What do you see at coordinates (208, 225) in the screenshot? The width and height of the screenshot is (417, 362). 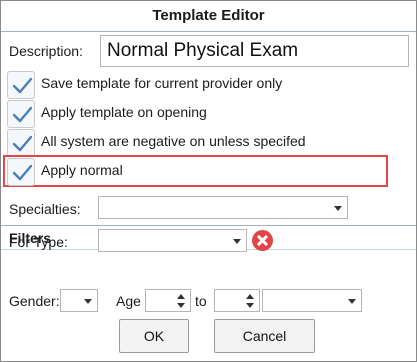 I see `filters-divider-top` at bounding box center [208, 225].